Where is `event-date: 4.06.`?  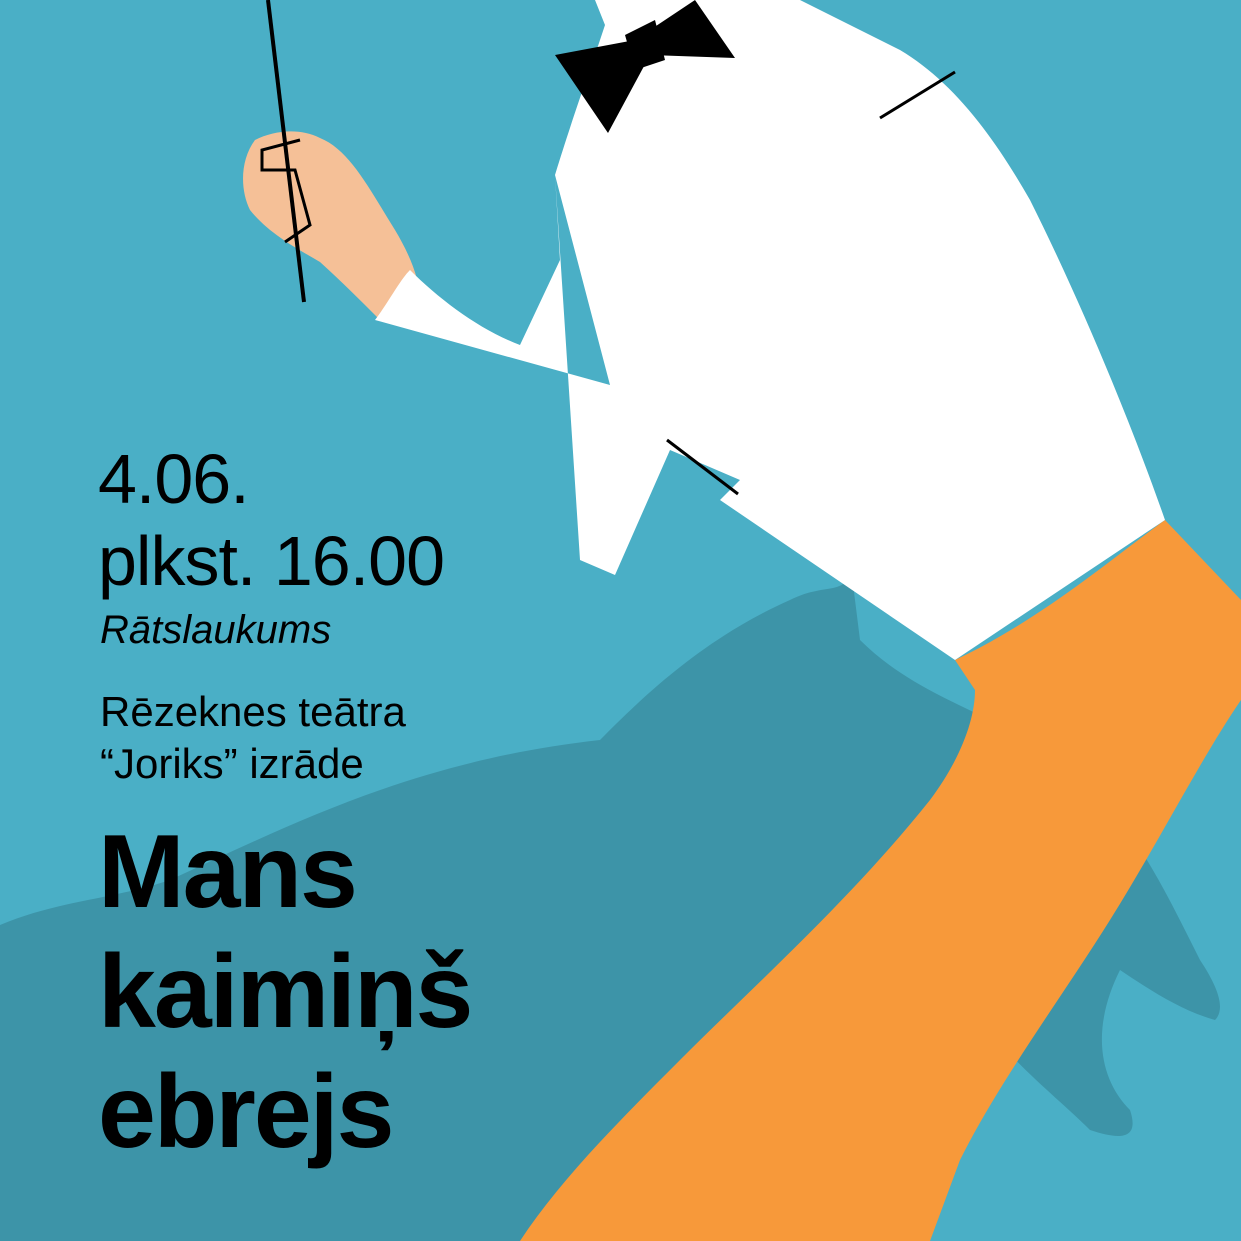
event-date: 4.06. is located at coordinates (174, 479).